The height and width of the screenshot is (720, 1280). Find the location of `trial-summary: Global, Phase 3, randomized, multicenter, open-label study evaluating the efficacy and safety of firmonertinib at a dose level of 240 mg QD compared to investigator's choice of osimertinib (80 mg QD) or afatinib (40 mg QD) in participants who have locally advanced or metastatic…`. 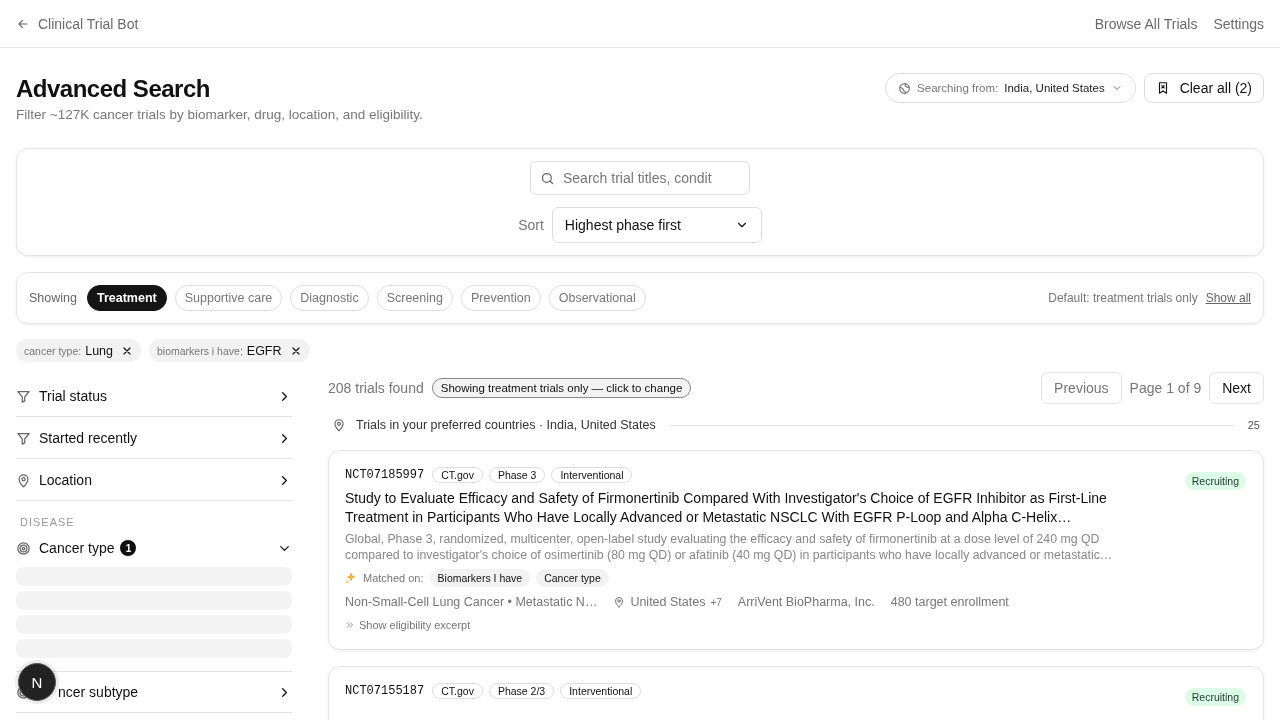

trial-summary: Global, Phase 3, randomized, multicenter, open-label study evaluating the efficacy and safety of firmonertinib at a dose level of 240 mg QD compared to investigator's choice of osimertinib (80 mg QD) or afatinib (40 mg QD) in participants who have locally advanced or metastatic… is located at coordinates (729, 547).